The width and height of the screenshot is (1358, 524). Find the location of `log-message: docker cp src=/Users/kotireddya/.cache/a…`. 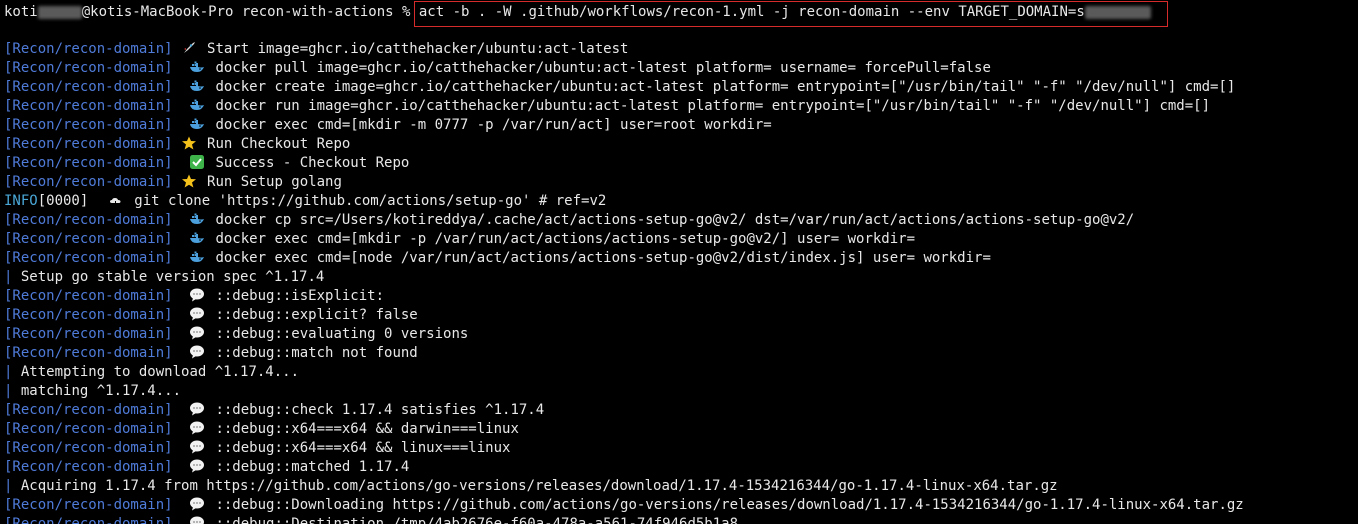

log-message: docker cp src=/Users/kotireddya/.cache/a… is located at coordinates (675, 220).